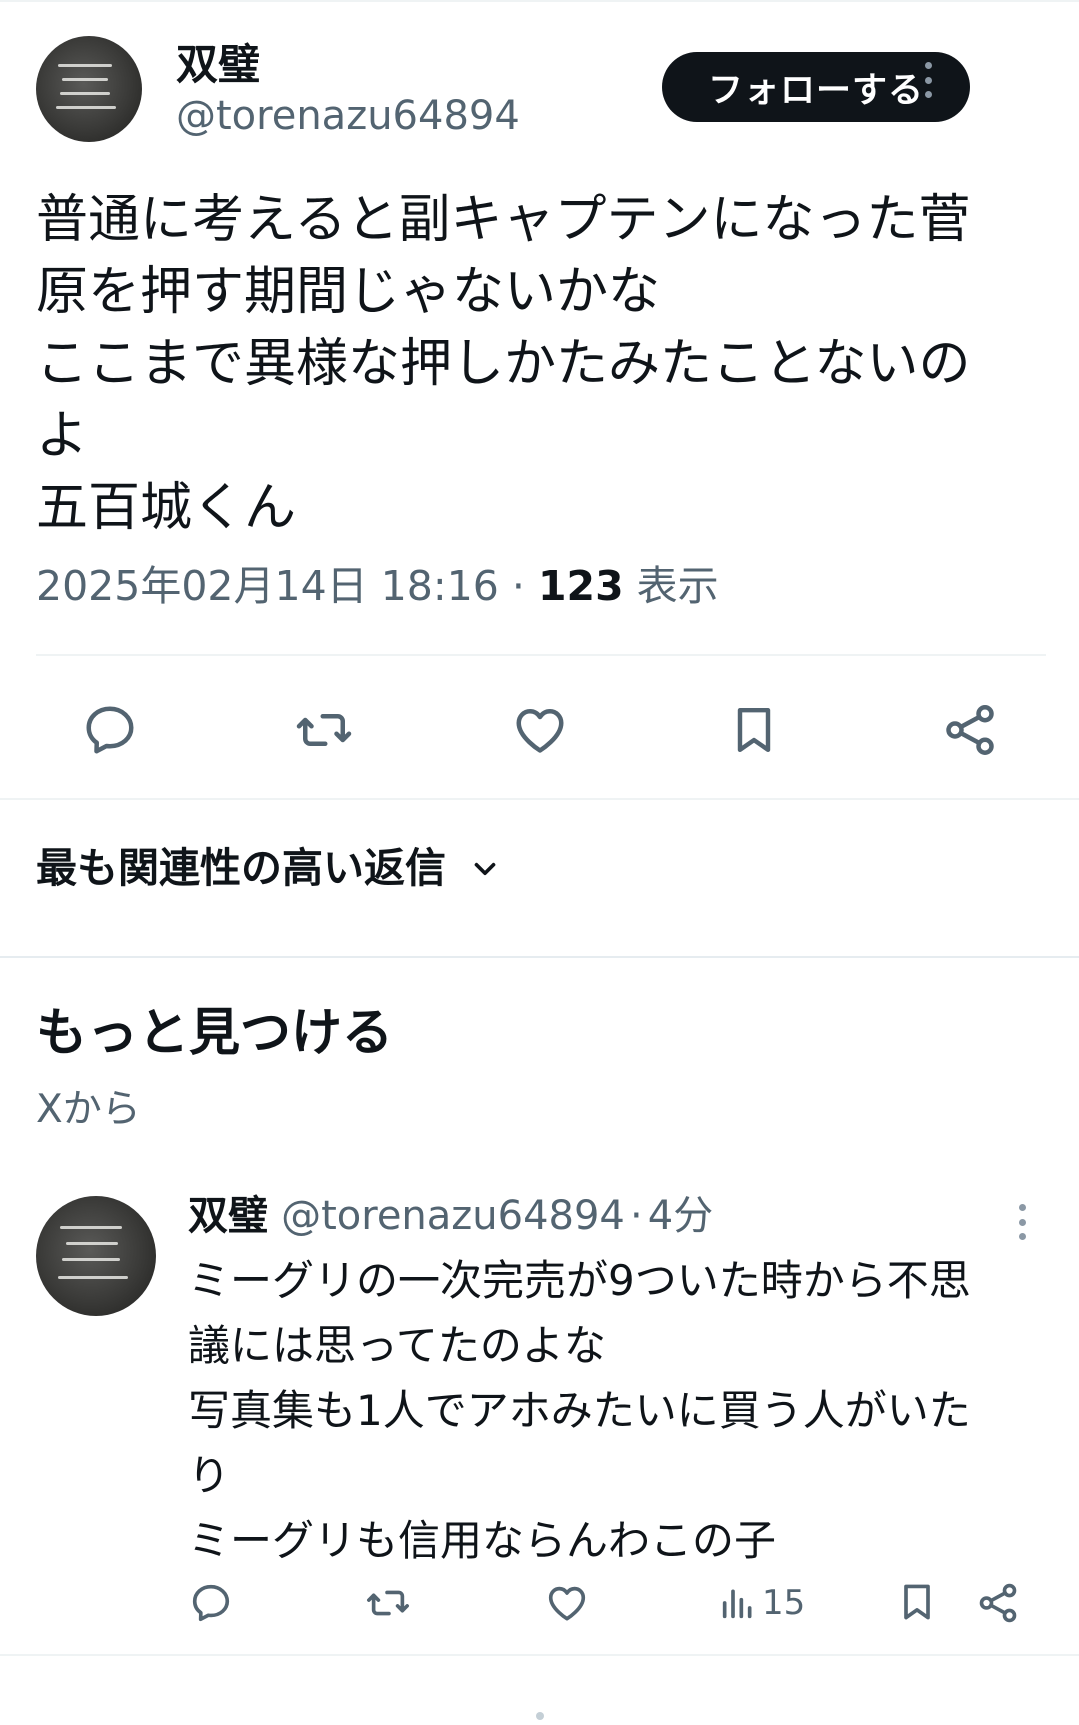 The width and height of the screenshot is (1079, 1725). What do you see at coordinates (267, 586) in the screenshot?
I see `post-timestamp: 2025年02月14日 18:16` at bounding box center [267, 586].